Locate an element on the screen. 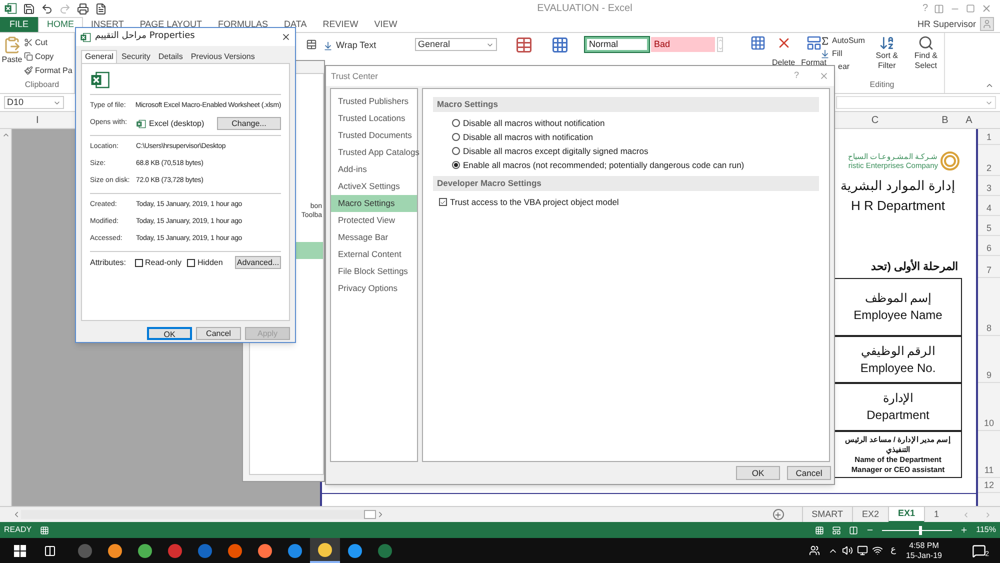 This screenshot has height=563, width=1000. radio-label: Disable all macros without notification is located at coordinates (534, 123).